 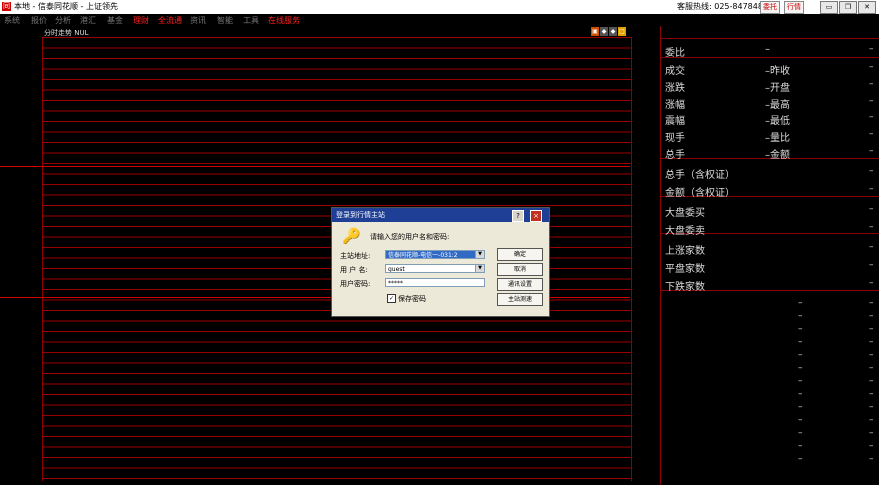 What do you see at coordinates (604, 31) in the screenshot?
I see `zoom-out-icon: ◆` at bounding box center [604, 31].